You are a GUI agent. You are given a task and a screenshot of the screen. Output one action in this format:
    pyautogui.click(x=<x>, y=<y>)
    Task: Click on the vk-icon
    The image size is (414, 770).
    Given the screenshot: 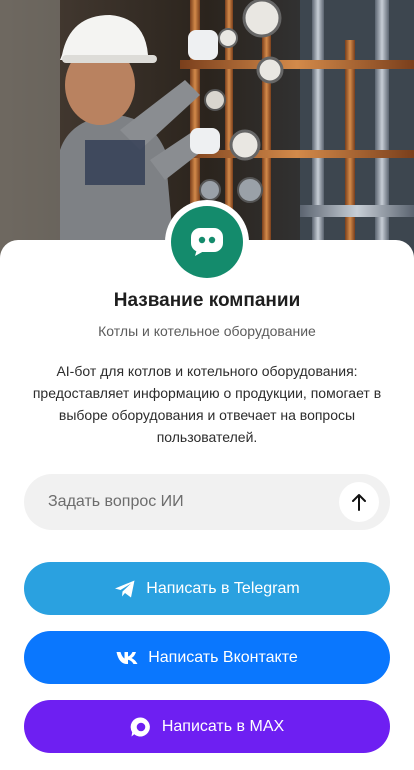 What is the action you would take?
    pyautogui.click(x=127, y=658)
    